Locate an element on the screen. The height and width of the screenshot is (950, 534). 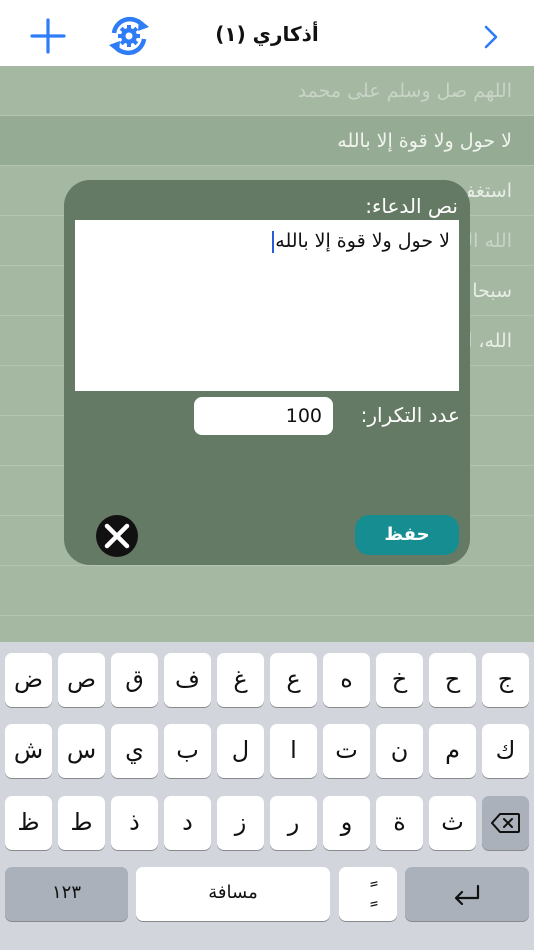
dhikr-text-value: لا حول ولا قوة إلا بالله is located at coordinates (362, 241).